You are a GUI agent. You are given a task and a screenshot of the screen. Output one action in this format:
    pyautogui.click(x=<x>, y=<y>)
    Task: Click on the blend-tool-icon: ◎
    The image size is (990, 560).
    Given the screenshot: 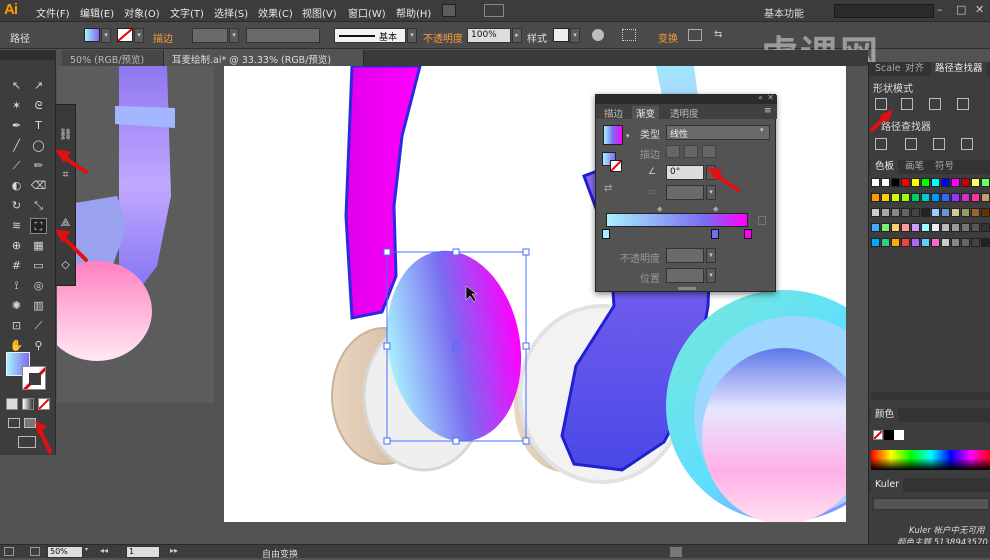 What is the action you would take?
    pyautogui.click(x=38, y=286)
    